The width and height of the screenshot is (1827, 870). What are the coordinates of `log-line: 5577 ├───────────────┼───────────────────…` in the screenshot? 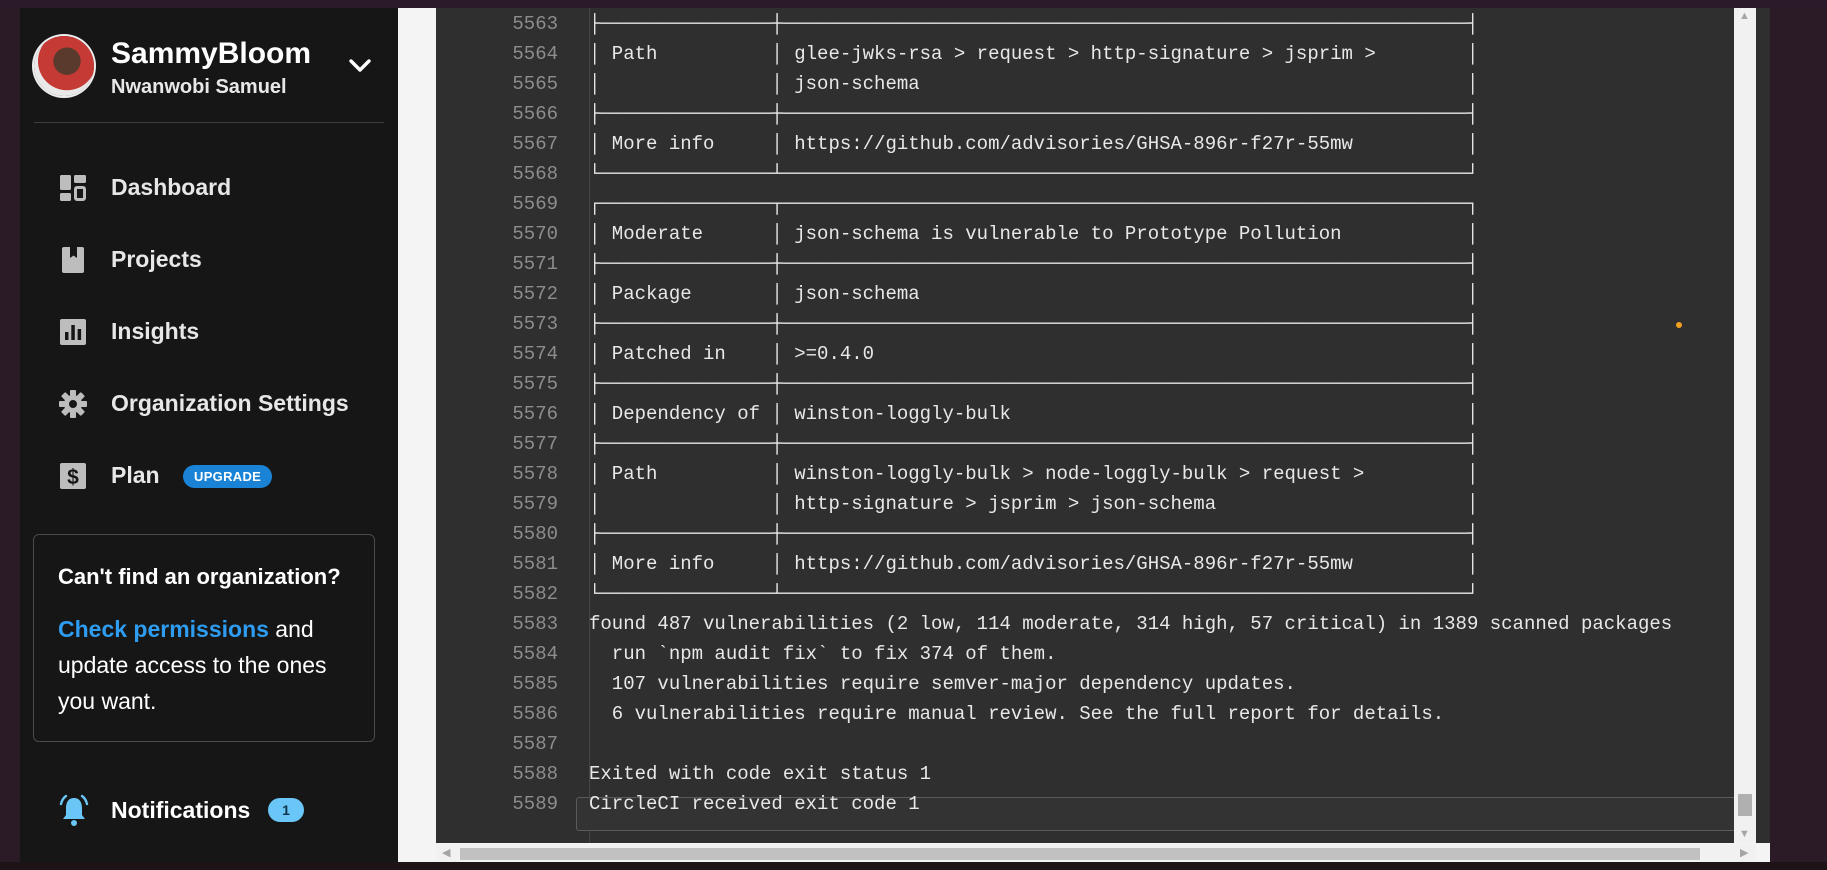 It's located at (1103, 444).